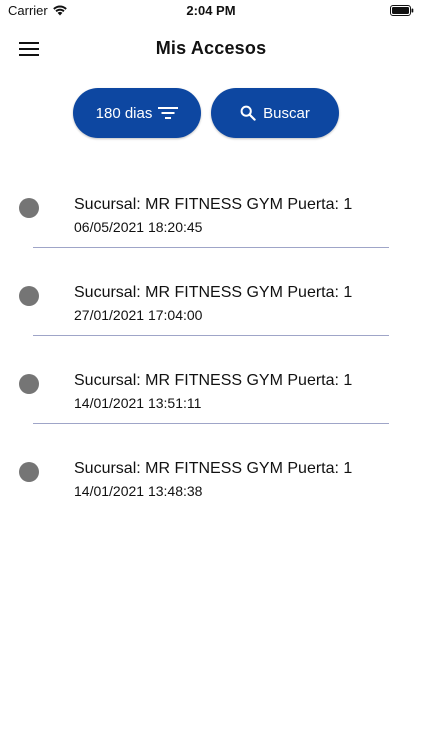 The height and width of the screenshot is (750, 422). I want to click on access-date: 06/05/2021 18:20:45, so click(138, 227).